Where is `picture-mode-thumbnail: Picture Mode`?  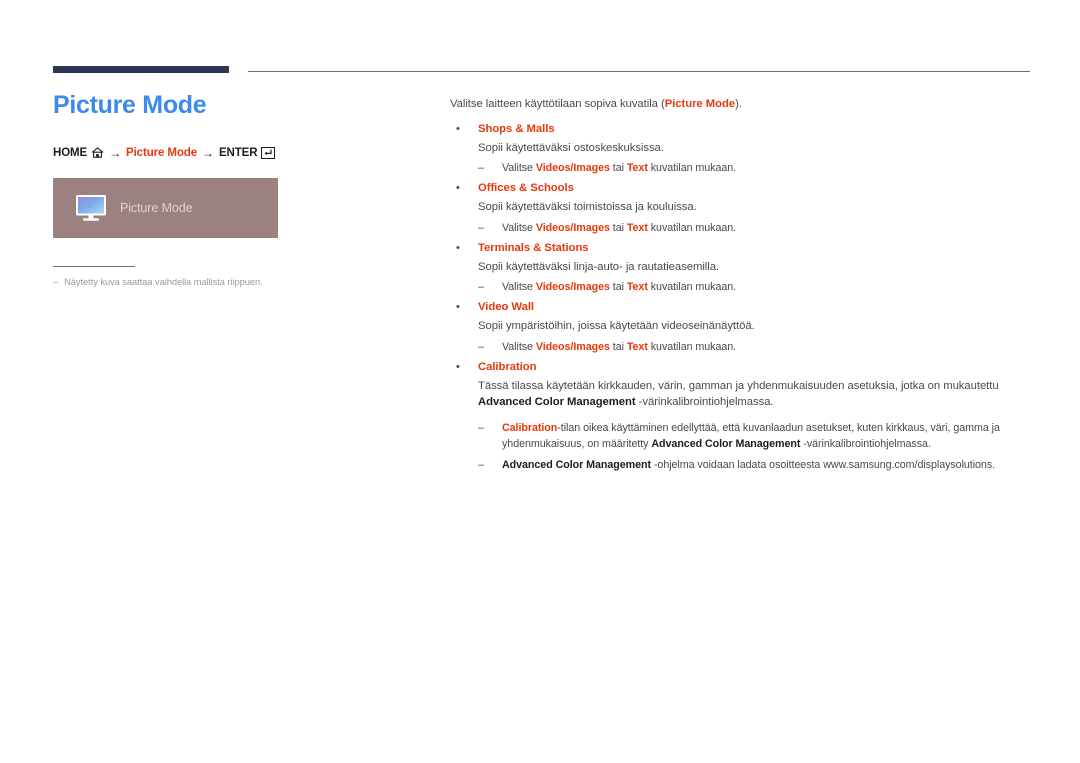
picture-mode-thumbnail: Picture Mode is located at coordinates (165, 207).